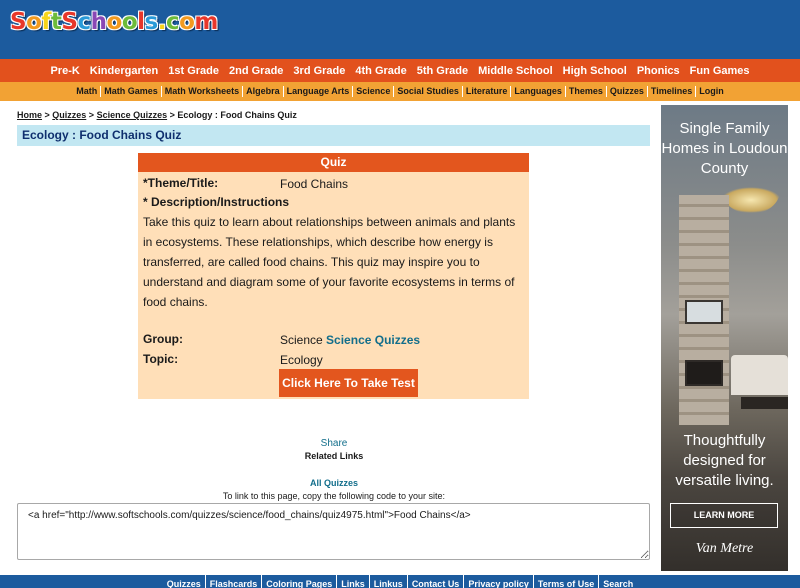  What do you see at coordinates (46, 22) in the screenshot?
I see `logo-letter: f` at bounding box center [46, 22].